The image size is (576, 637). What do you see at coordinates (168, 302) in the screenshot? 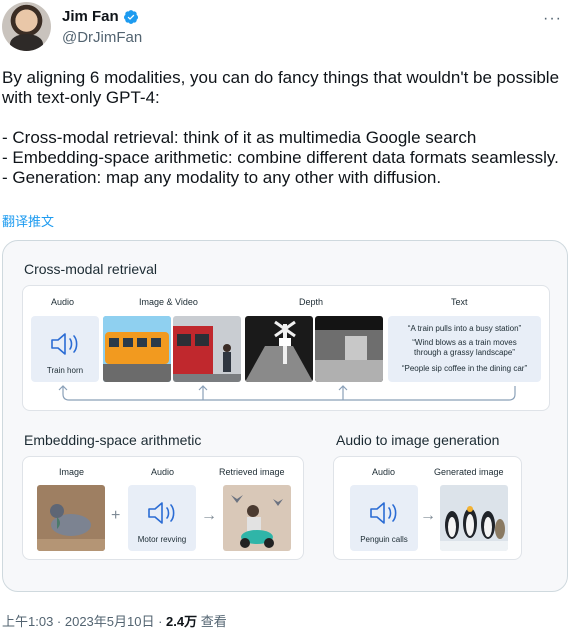
I see `label-image-video: Image & Video` at bounding box center [168, 302].